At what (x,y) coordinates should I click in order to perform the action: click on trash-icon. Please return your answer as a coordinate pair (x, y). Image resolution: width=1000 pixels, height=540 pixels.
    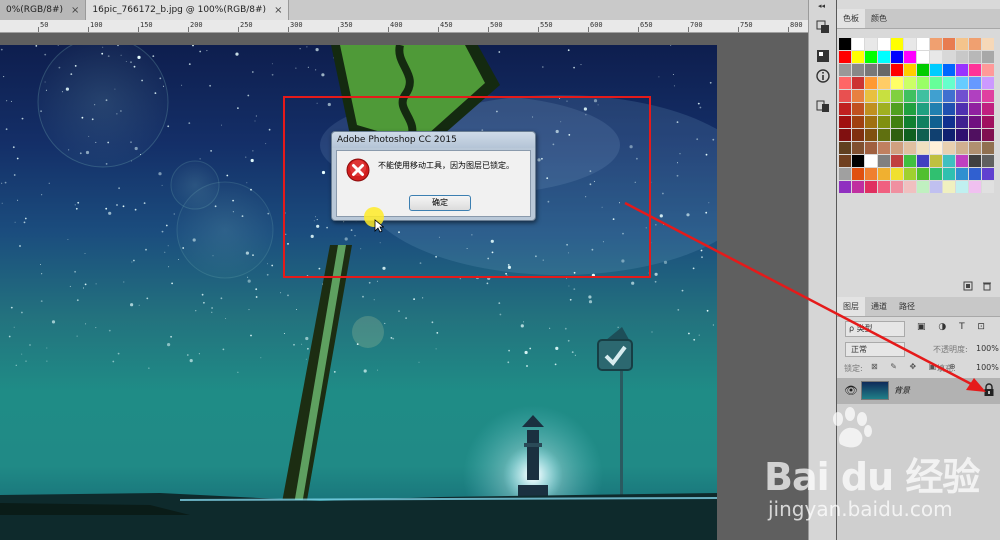
    Looking at the image, I should click on (987, 286).